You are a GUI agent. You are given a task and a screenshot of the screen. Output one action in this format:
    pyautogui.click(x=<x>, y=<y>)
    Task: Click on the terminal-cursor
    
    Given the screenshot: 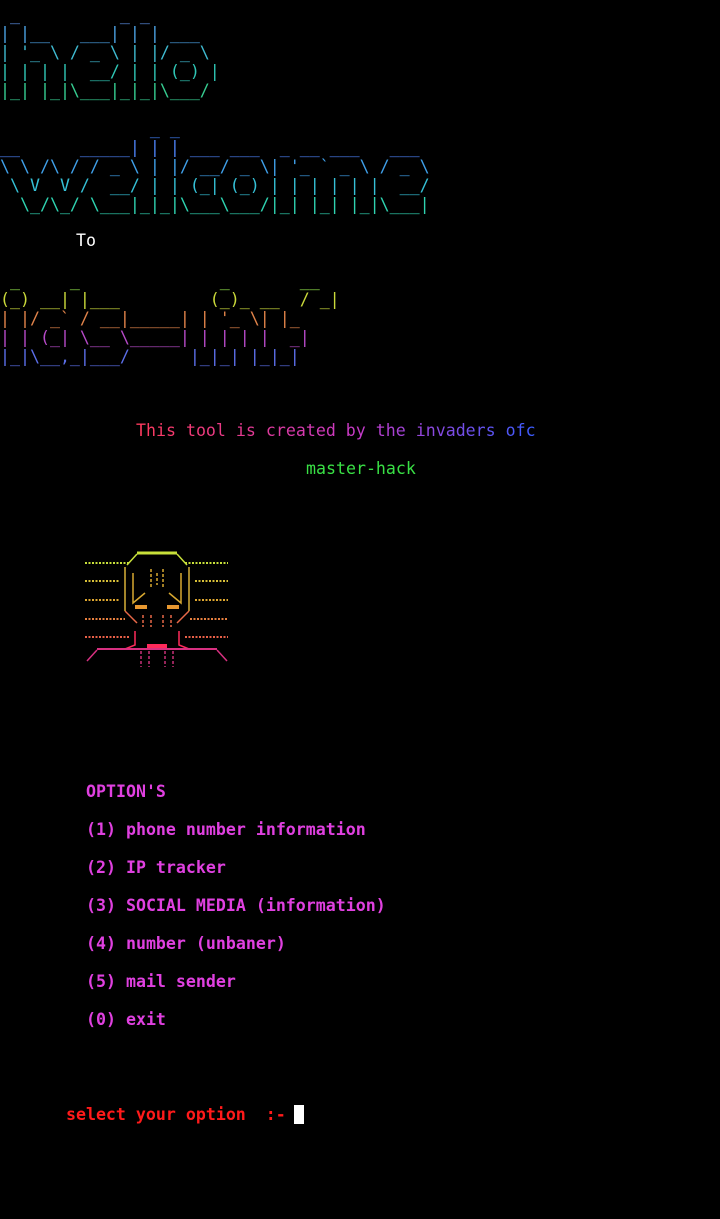 What is the action you would take?
    pyautogui.click(x=298, y=1114)
    